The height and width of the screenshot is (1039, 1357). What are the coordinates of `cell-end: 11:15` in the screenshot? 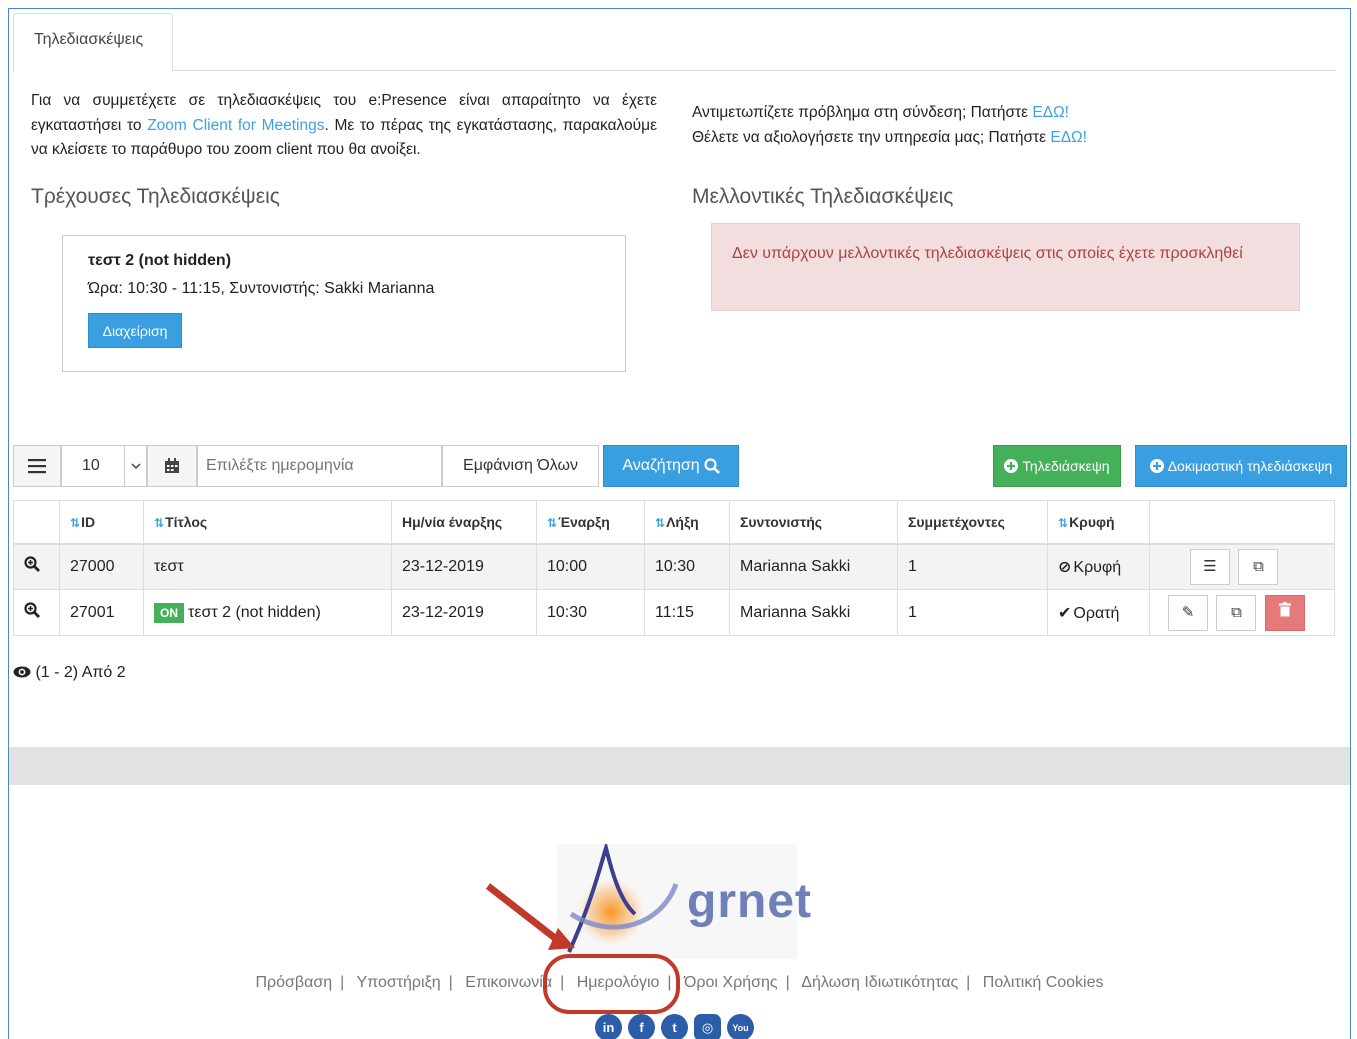 It's located at (687, 612).